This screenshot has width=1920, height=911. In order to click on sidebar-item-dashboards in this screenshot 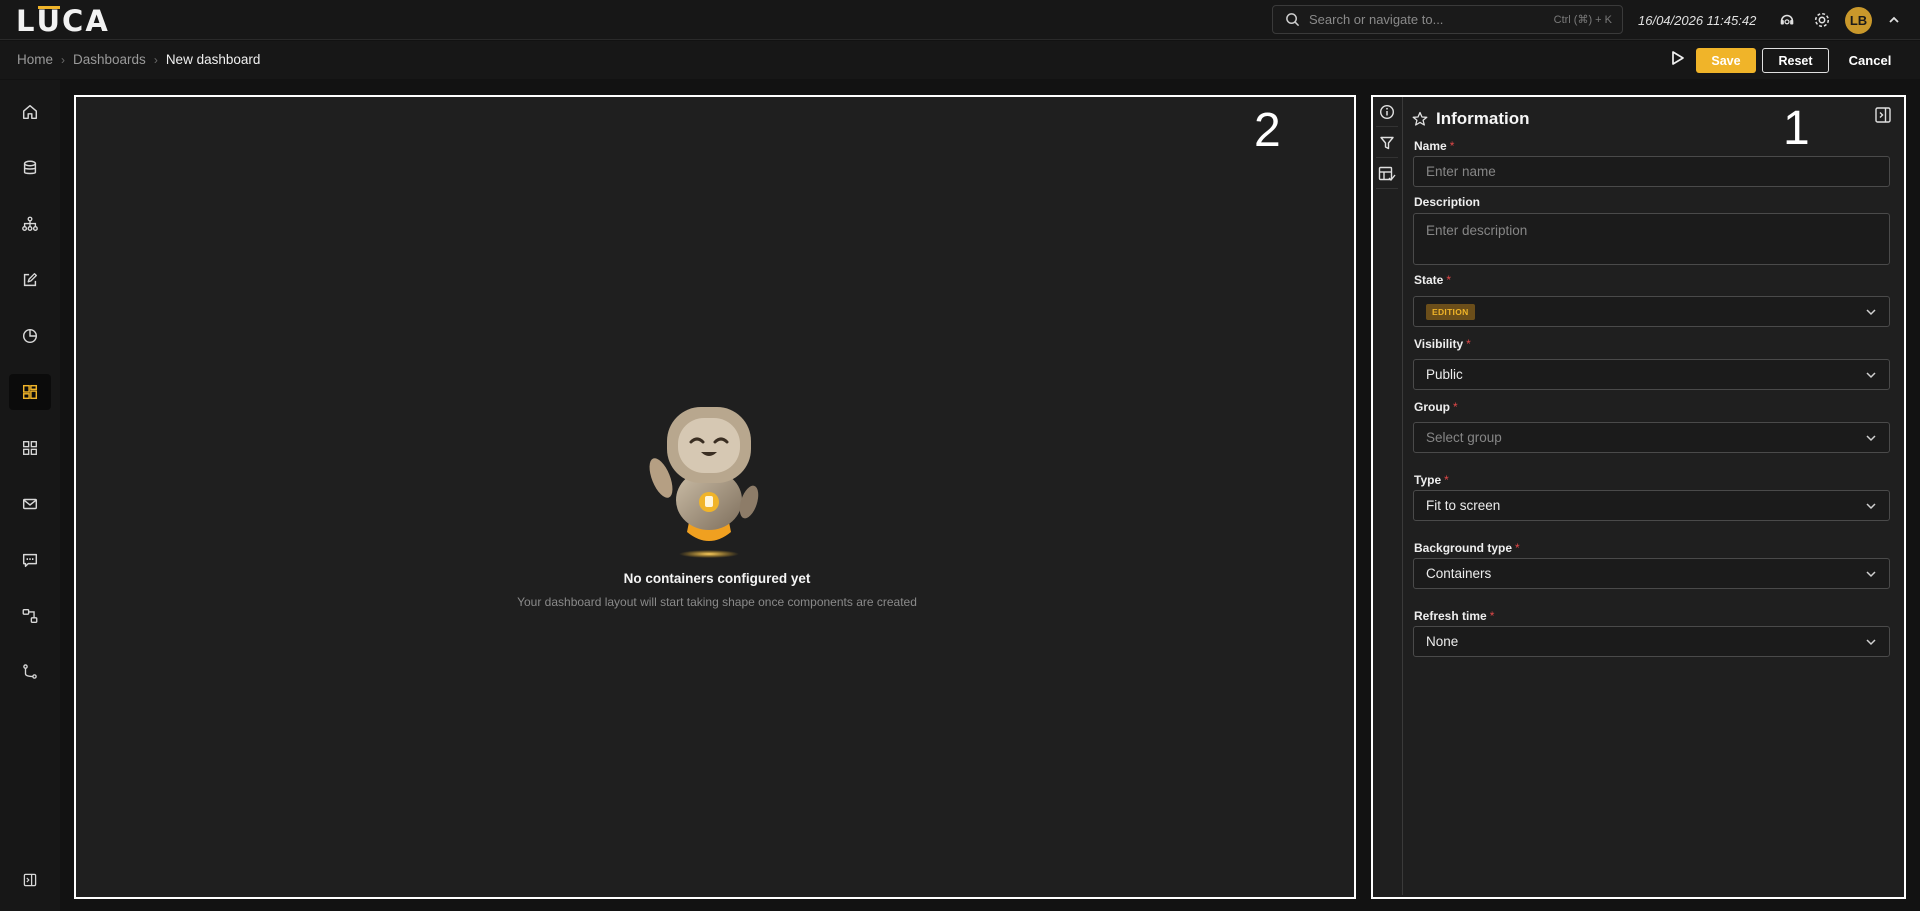, I will do `click(30, 392)`.